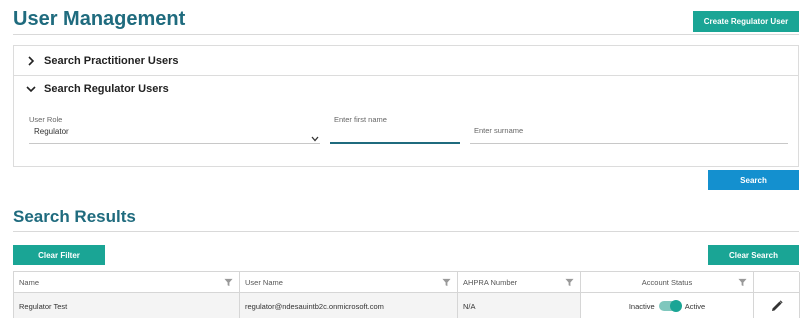 This screenshot has width=808, height=318. What do you see at coordinates (360, 119) in the screenshot?
I see `first-name-placeholder: Enter first name` at bounding box center [360, 119].